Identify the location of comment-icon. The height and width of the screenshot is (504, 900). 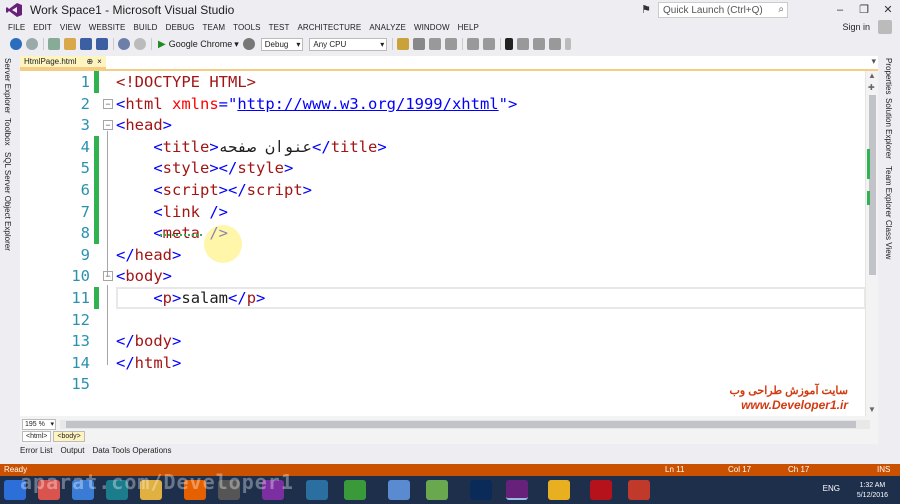
(473, 44).